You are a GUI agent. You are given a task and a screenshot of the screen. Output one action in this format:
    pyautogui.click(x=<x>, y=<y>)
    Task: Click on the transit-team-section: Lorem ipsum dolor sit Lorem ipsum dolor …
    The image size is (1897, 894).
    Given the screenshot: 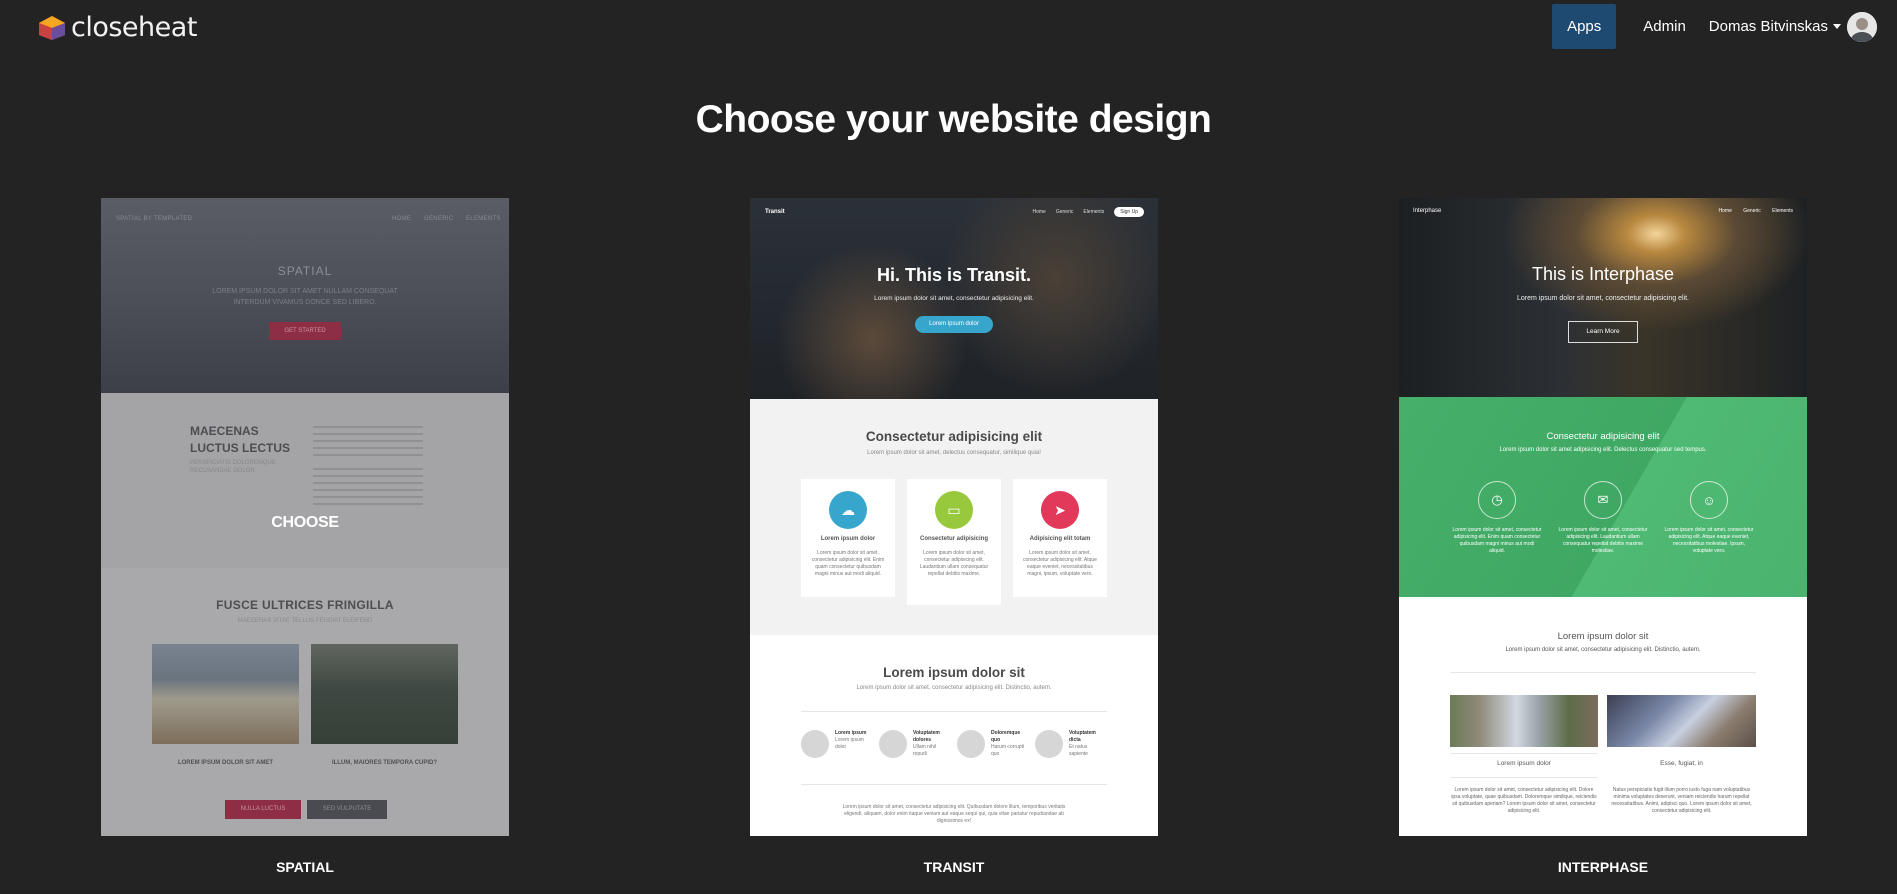 What is the action you would take?
    pyautogui.click(x=954, y=735)
    